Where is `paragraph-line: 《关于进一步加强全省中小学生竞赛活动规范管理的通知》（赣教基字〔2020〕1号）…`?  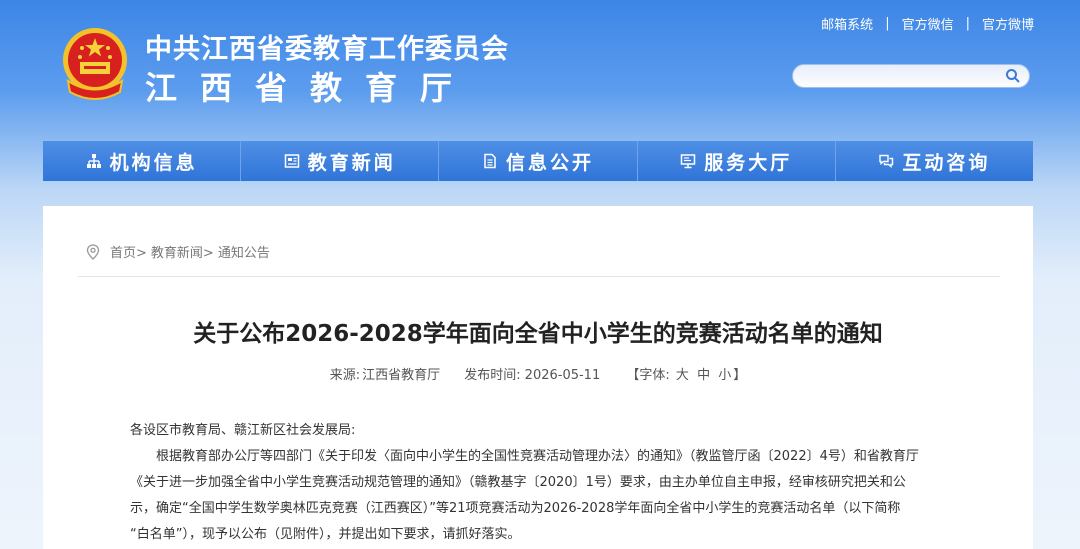 paragraph-line: 《关于进一步加强全省中小学生竞赛活动规范管理的通知》（赣教基字〔2020〕1号）… is located at coordinates (518, 482).